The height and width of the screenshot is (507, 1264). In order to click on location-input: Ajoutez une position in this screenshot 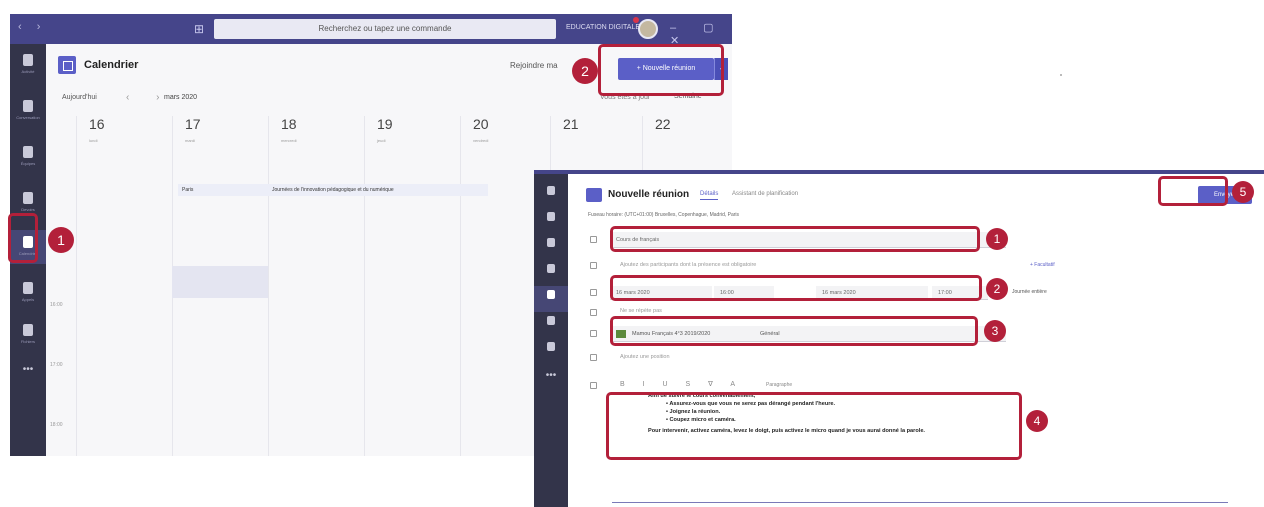, I will do `click(645, 357)`.